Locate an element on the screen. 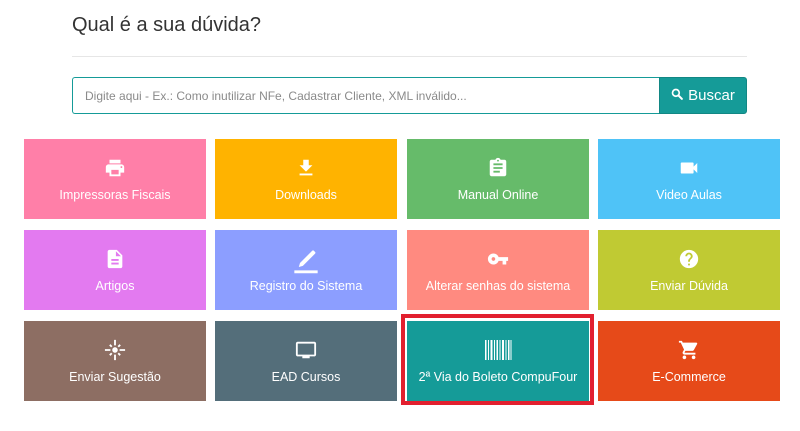 The image size is (800, 431). tile-ead-cursos: EAD Cursos is located at coordinates (306, 361).